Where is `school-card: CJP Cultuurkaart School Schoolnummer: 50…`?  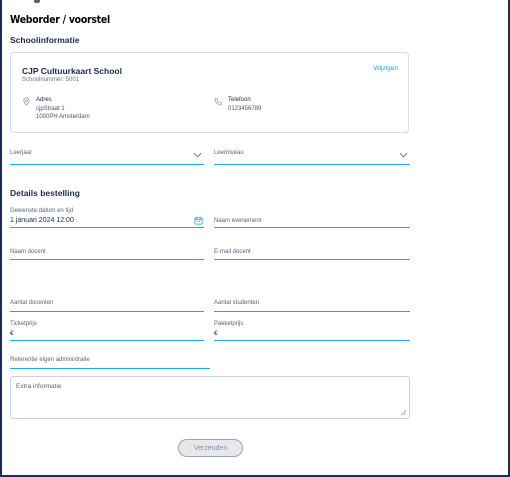 school-card: CJP Cultuurkaart School Schoolnummer: 50… is located at coordinates (209, 92).